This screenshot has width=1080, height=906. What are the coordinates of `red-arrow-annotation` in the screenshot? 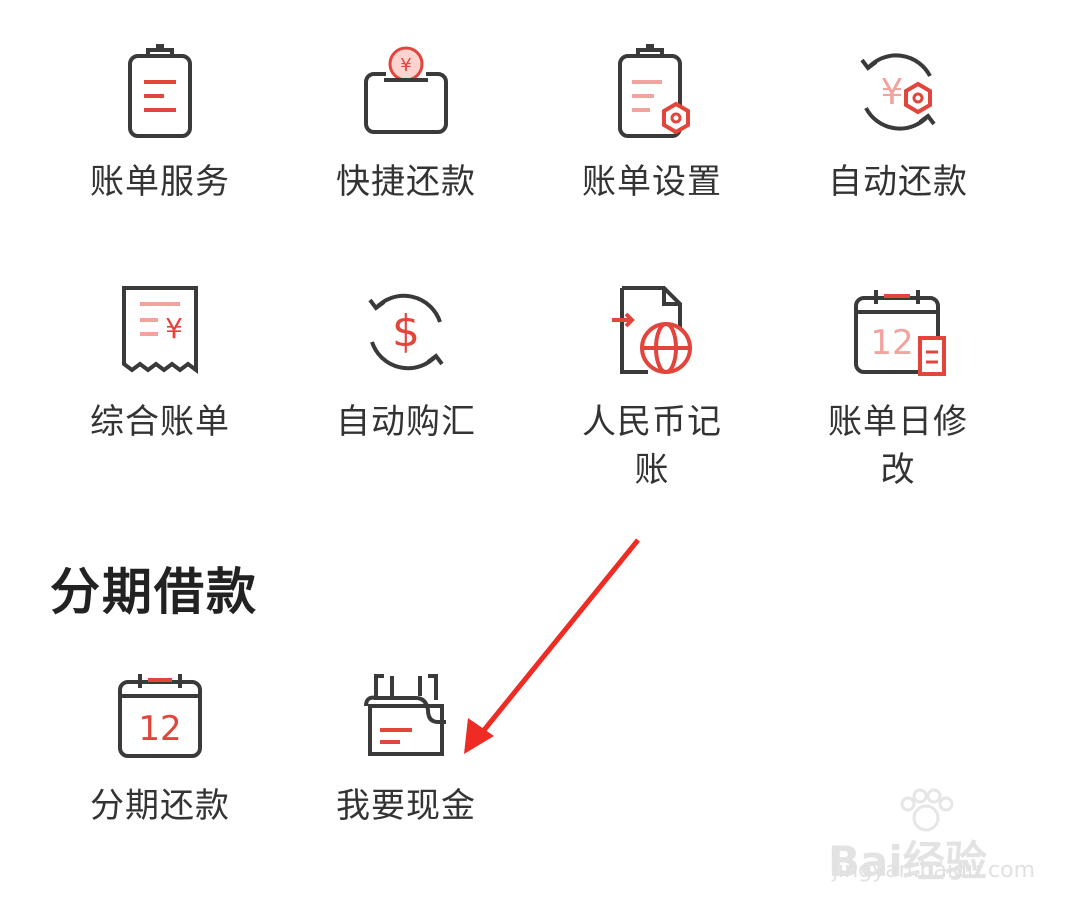 It's located at (552, 646).